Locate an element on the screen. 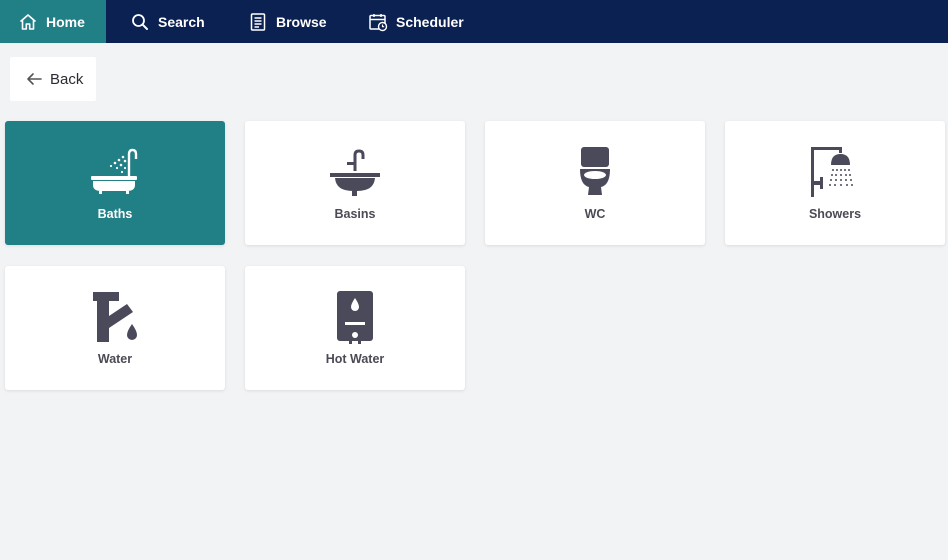  tile-water: Water is located at coordinates (115, 328).